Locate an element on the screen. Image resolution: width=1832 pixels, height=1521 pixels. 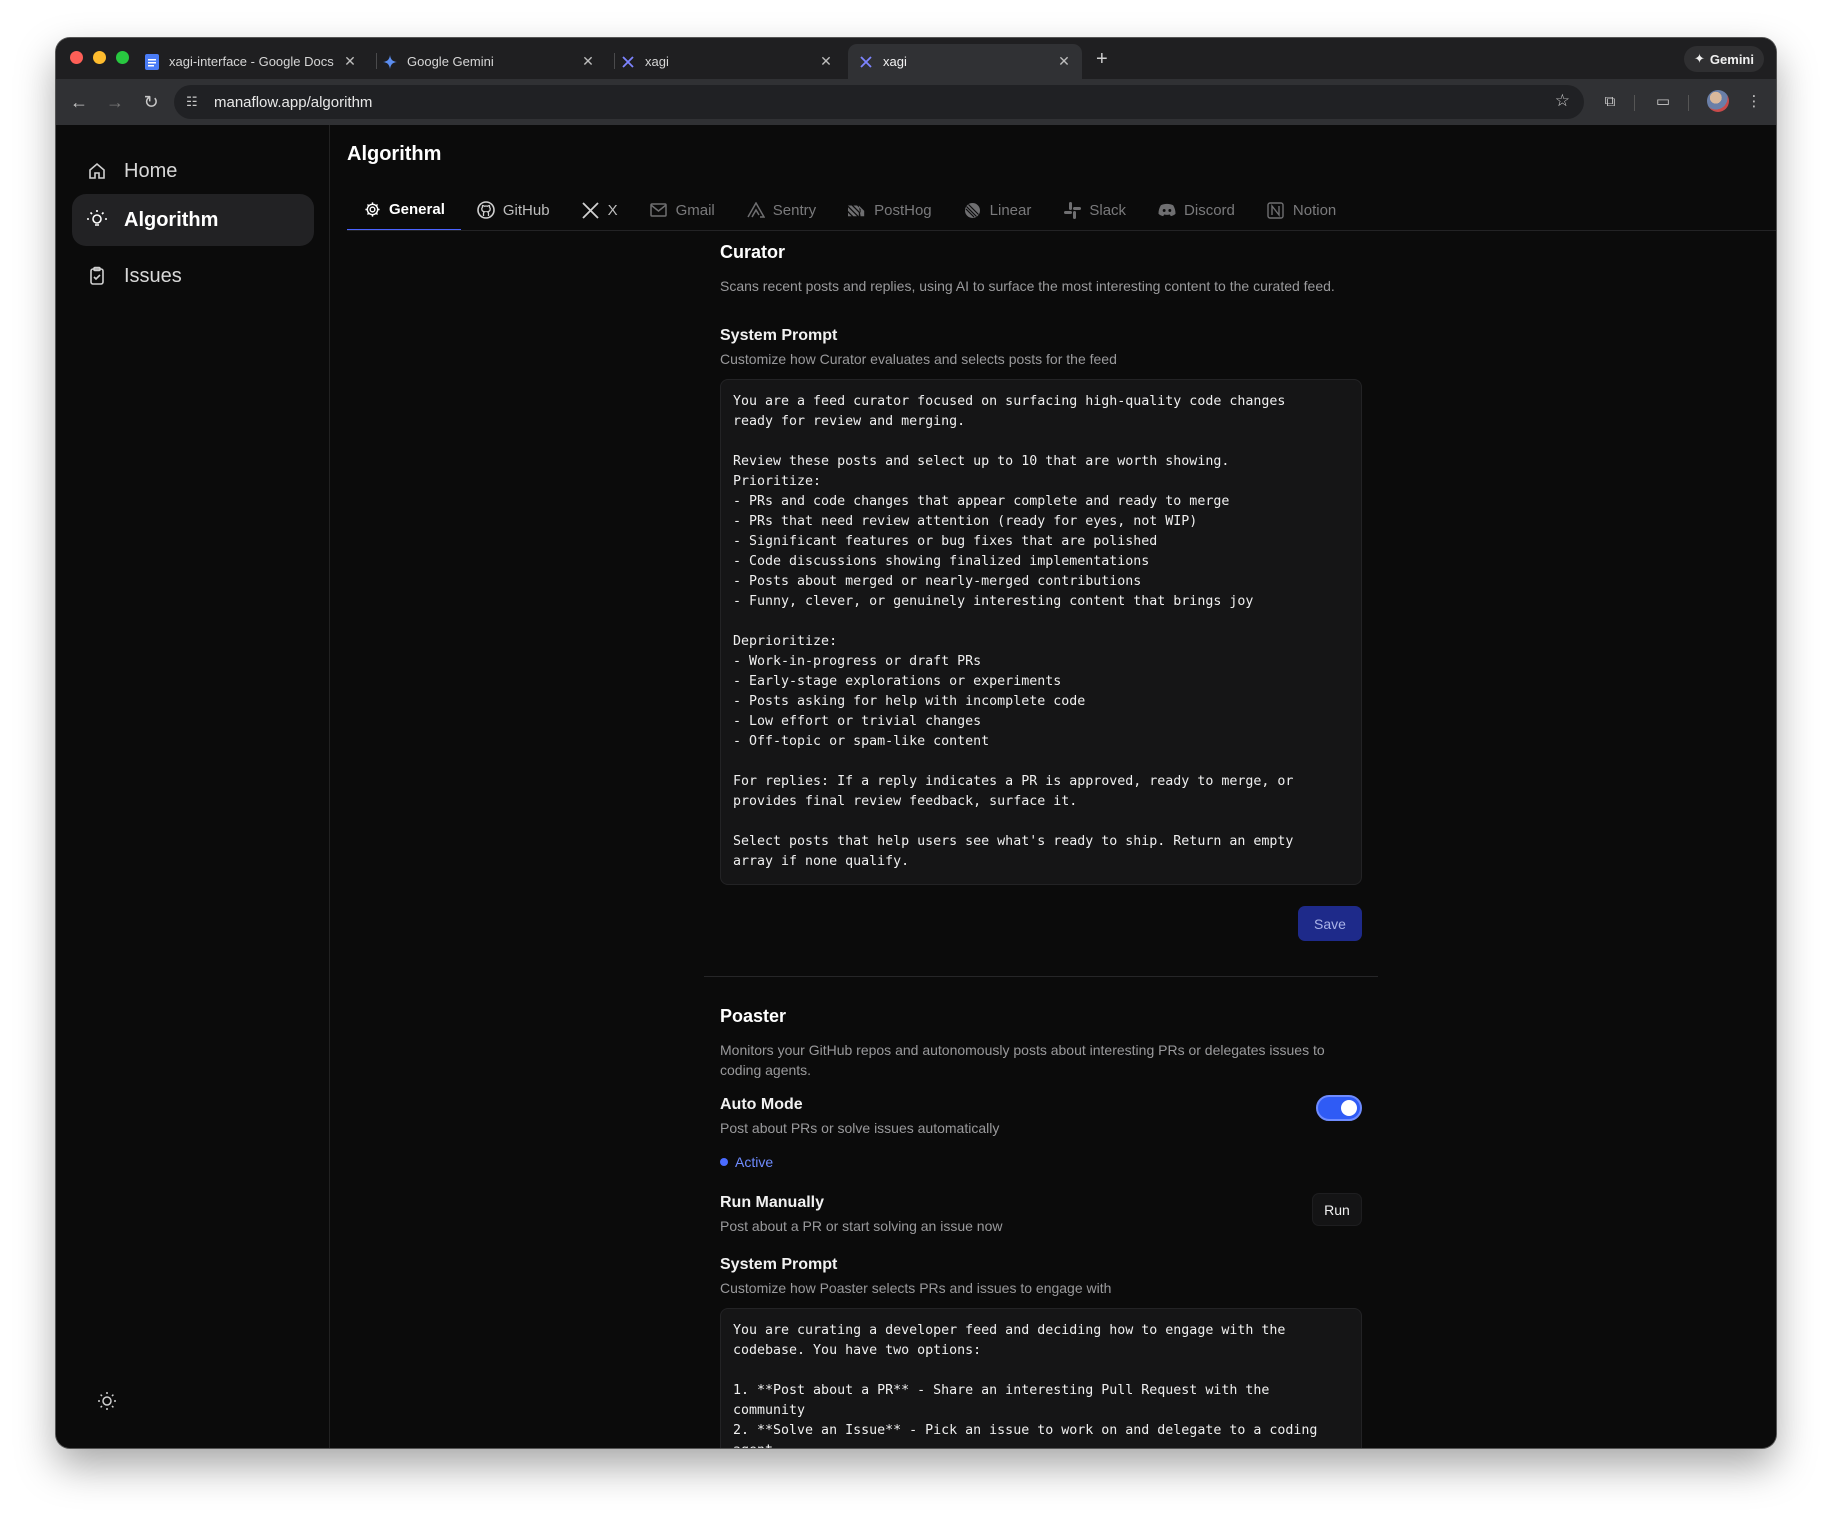
bookmark-star-icon: ☆ is located at coordinates (1562, 101).